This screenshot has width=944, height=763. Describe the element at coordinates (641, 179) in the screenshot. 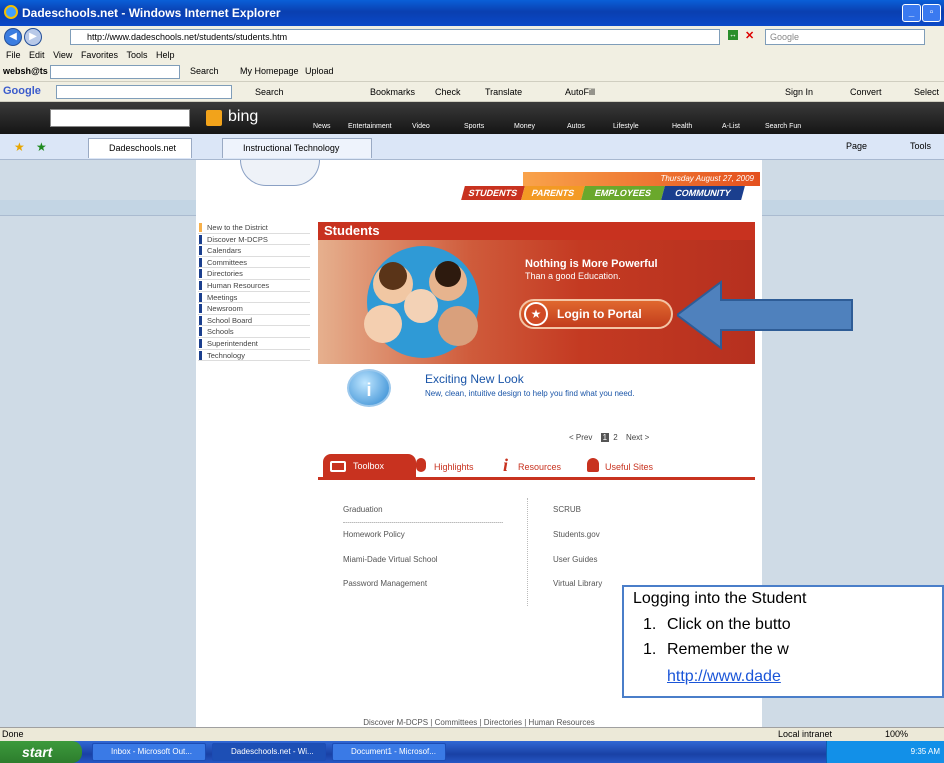

I see `date-bar: Thursday August 27, 2009` at that location.